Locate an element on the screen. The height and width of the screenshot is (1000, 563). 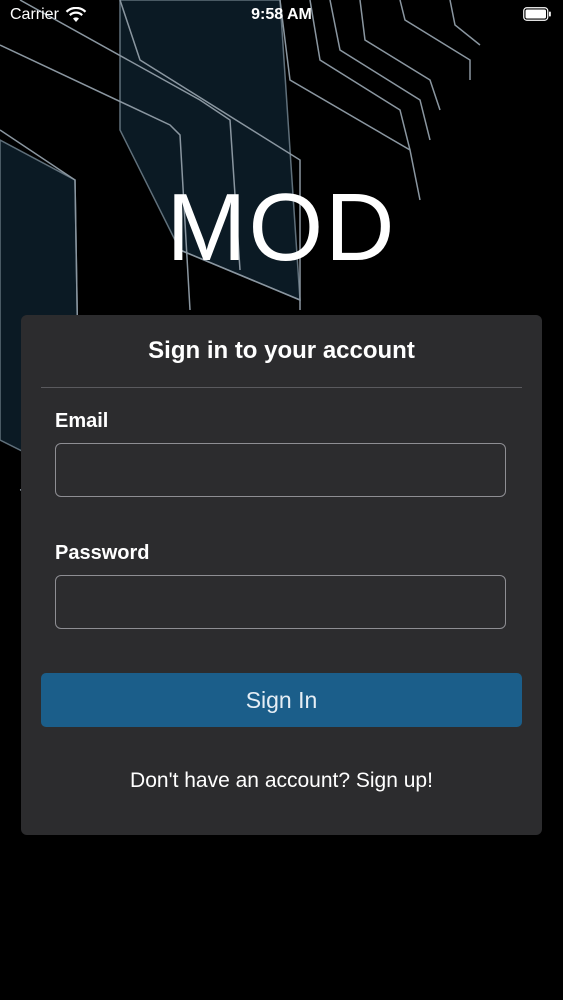
password-field is located at coordinates (280, 602).